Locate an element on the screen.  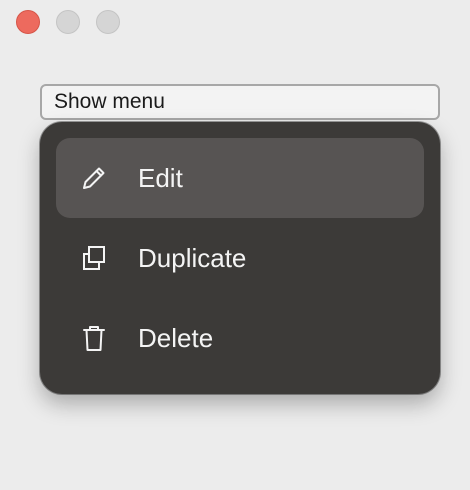
show-menu-button: Show menu is located at coordinates (240, 102).